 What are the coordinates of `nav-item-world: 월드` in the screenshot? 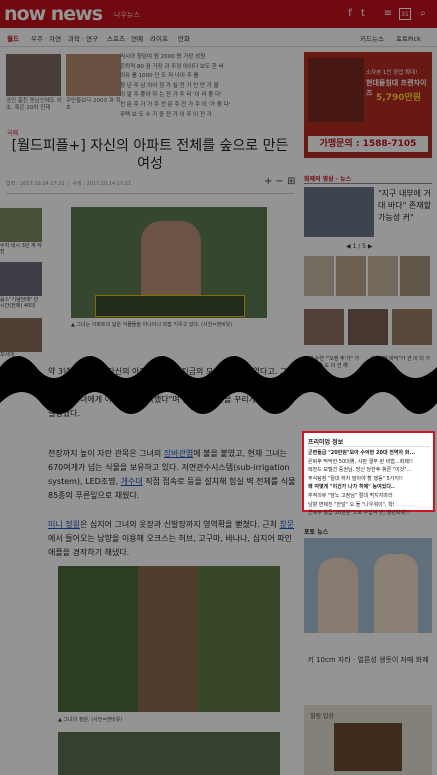 It's located at (13, 38).